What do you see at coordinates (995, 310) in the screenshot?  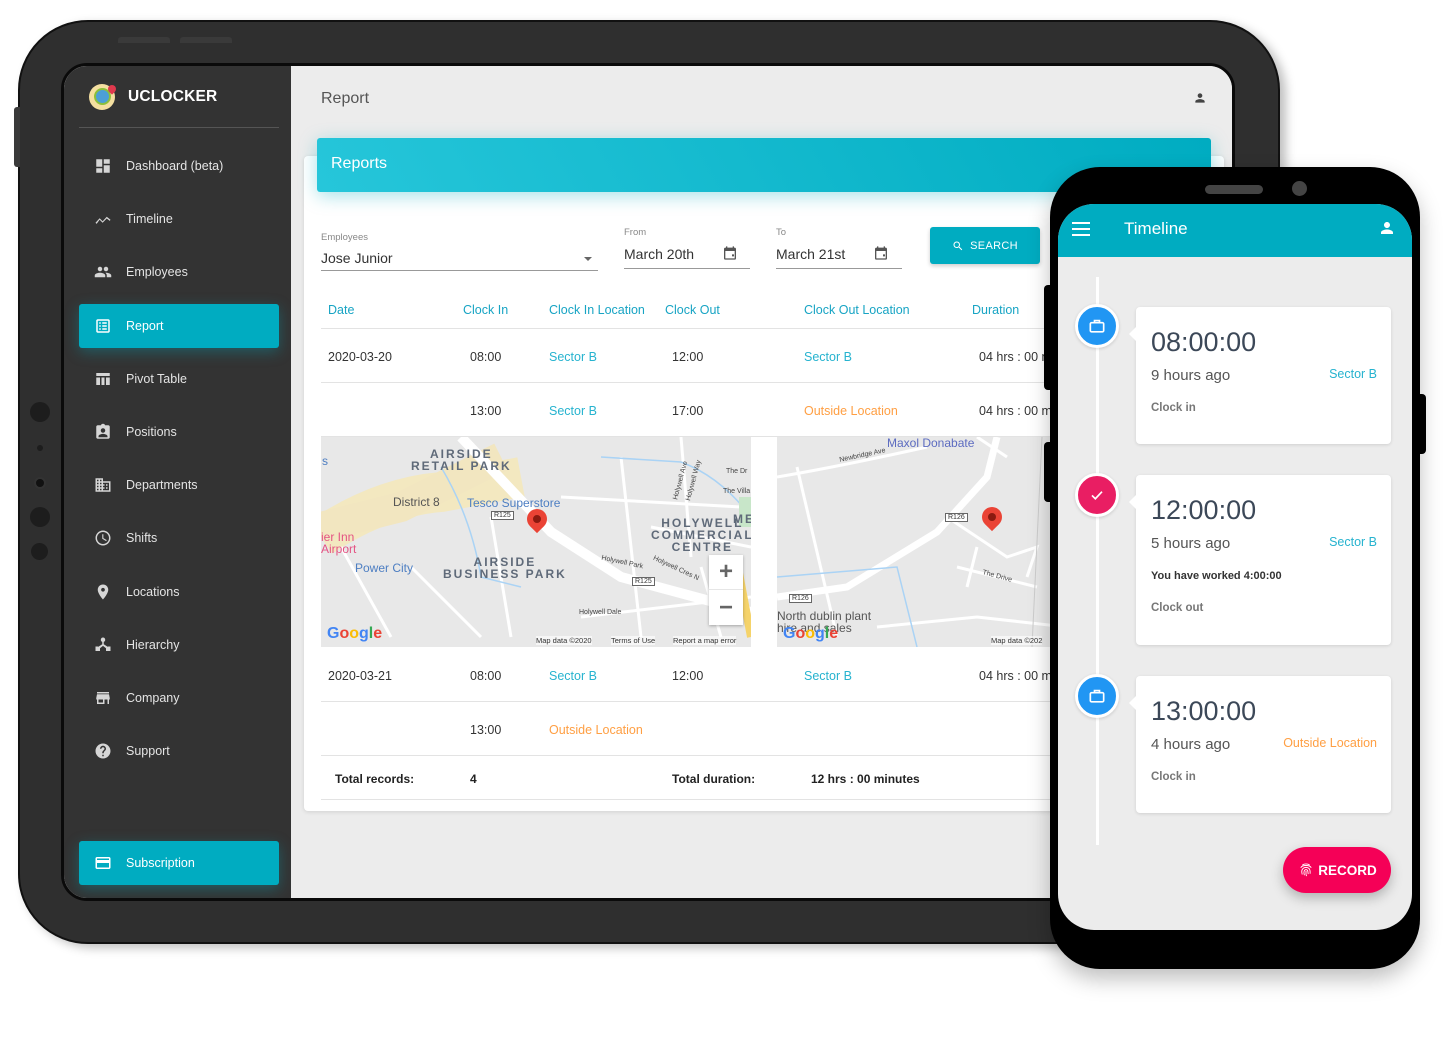 I see `column-header-duration: Duration` at bounding box center [995, 310].